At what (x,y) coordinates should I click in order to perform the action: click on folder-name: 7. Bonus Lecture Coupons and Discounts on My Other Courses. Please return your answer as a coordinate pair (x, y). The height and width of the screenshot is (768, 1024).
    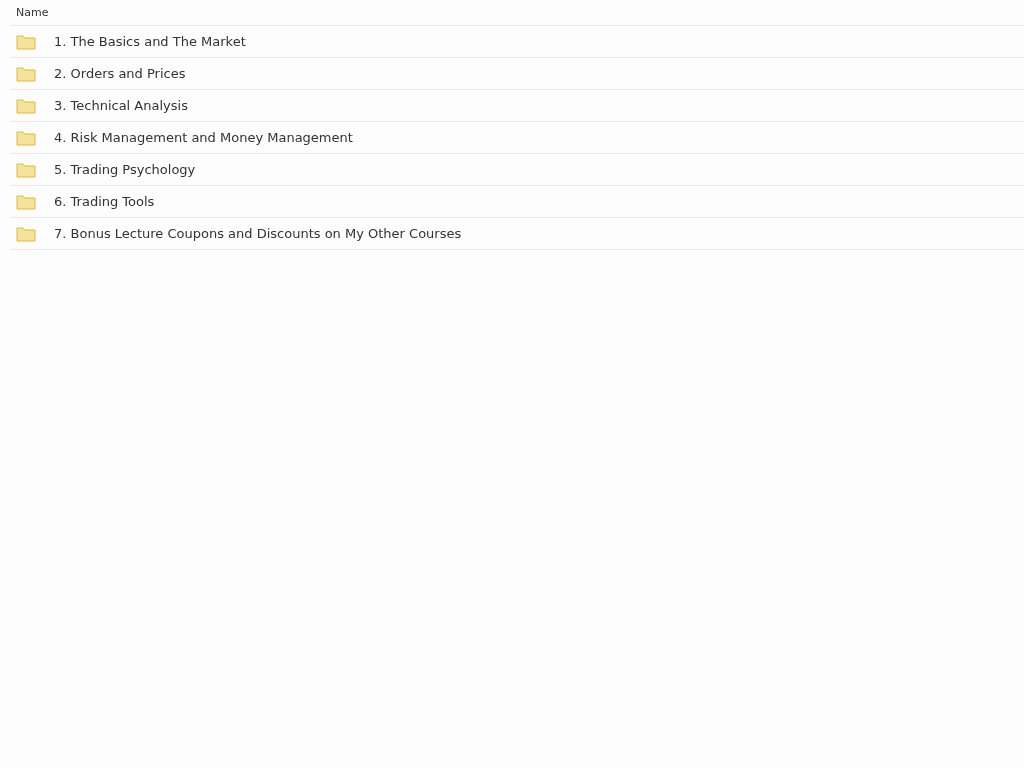
    Looking at the image, I should click on (258, 233).